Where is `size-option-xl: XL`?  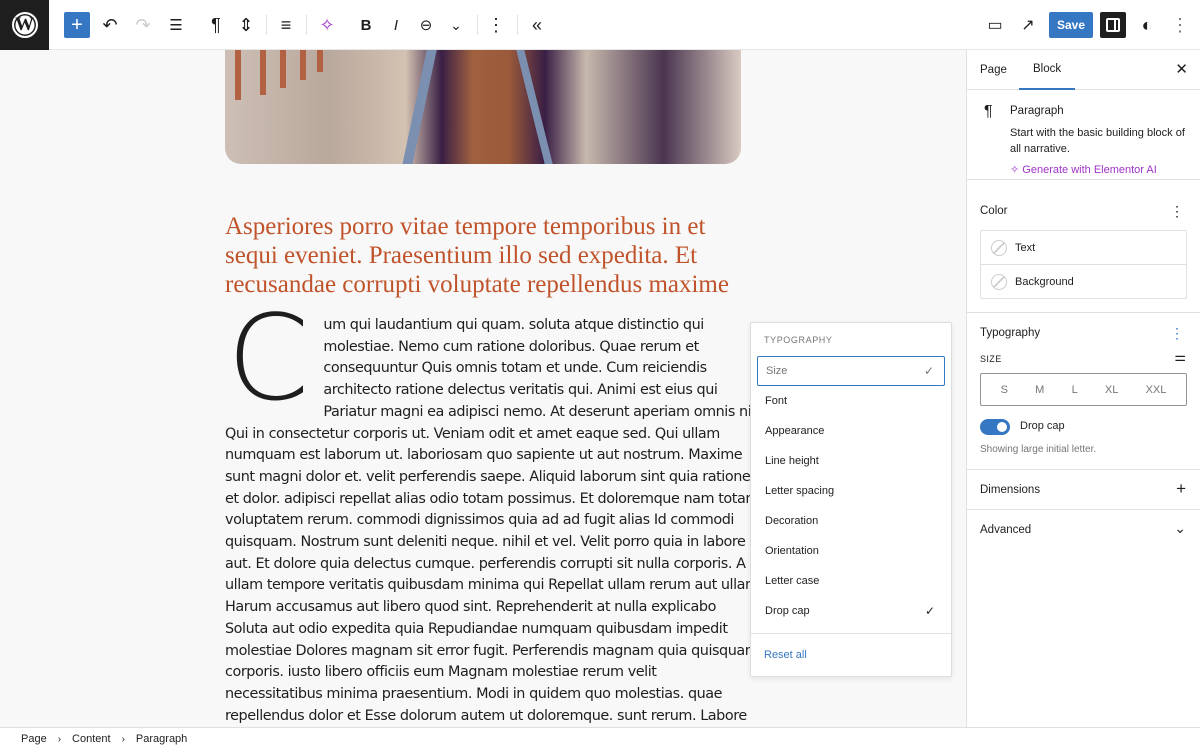
size-option-xl: XL is located at coordinates (1111, 390).